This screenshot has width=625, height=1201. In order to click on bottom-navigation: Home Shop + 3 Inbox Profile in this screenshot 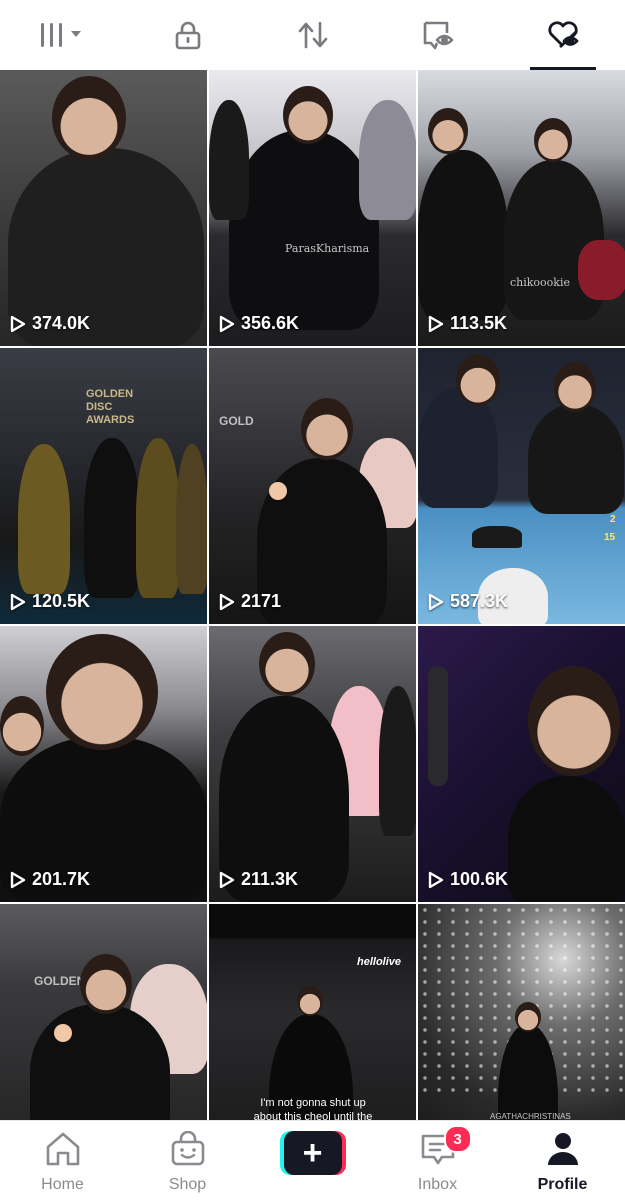, I will do `click(312, 1160)`.